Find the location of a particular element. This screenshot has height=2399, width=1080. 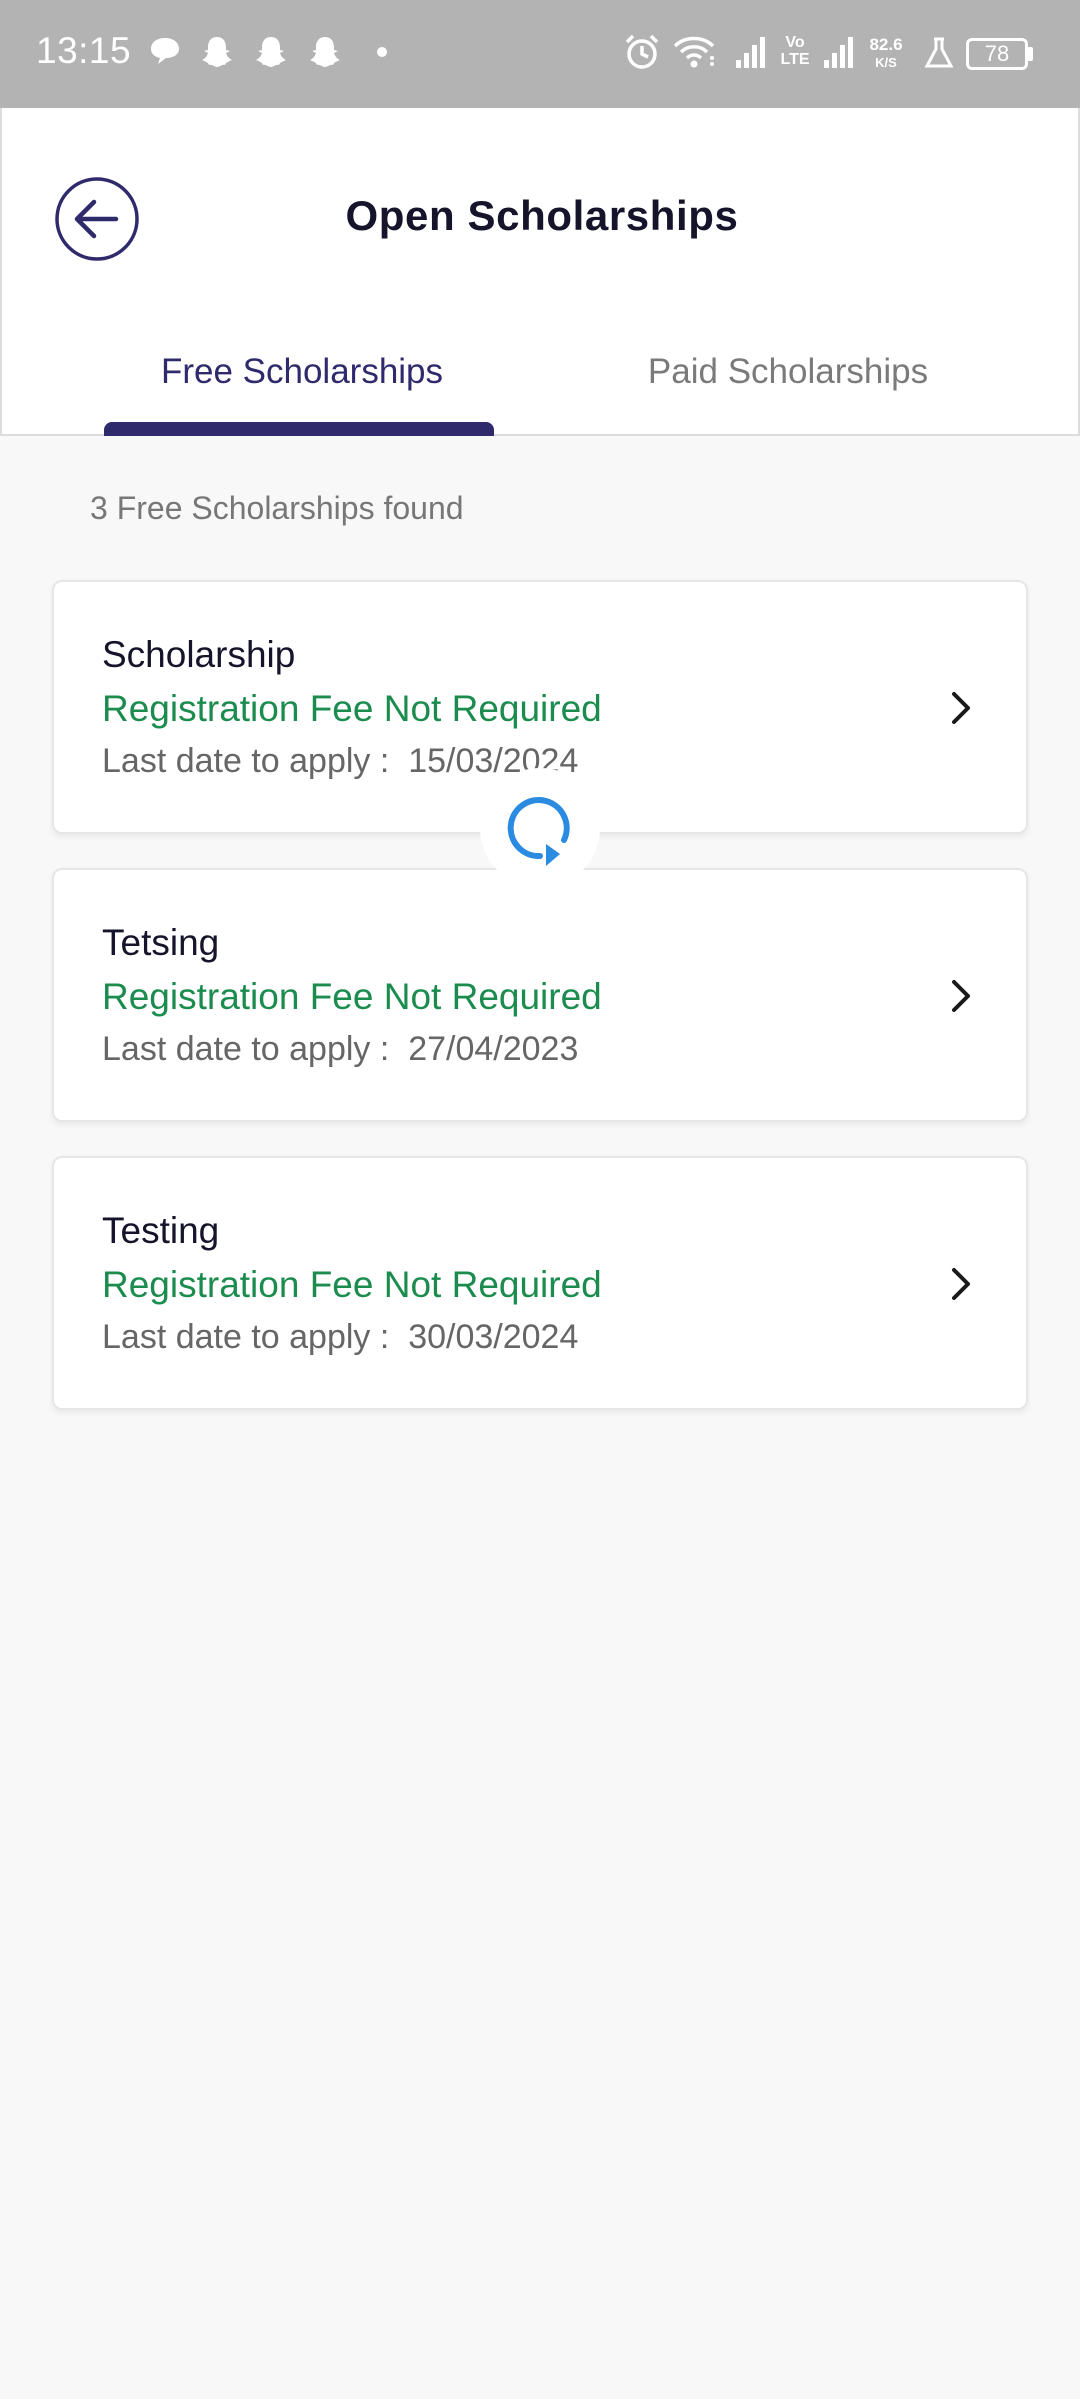

network-speed: 82.6 K/S is located at coordinates (886, 53).